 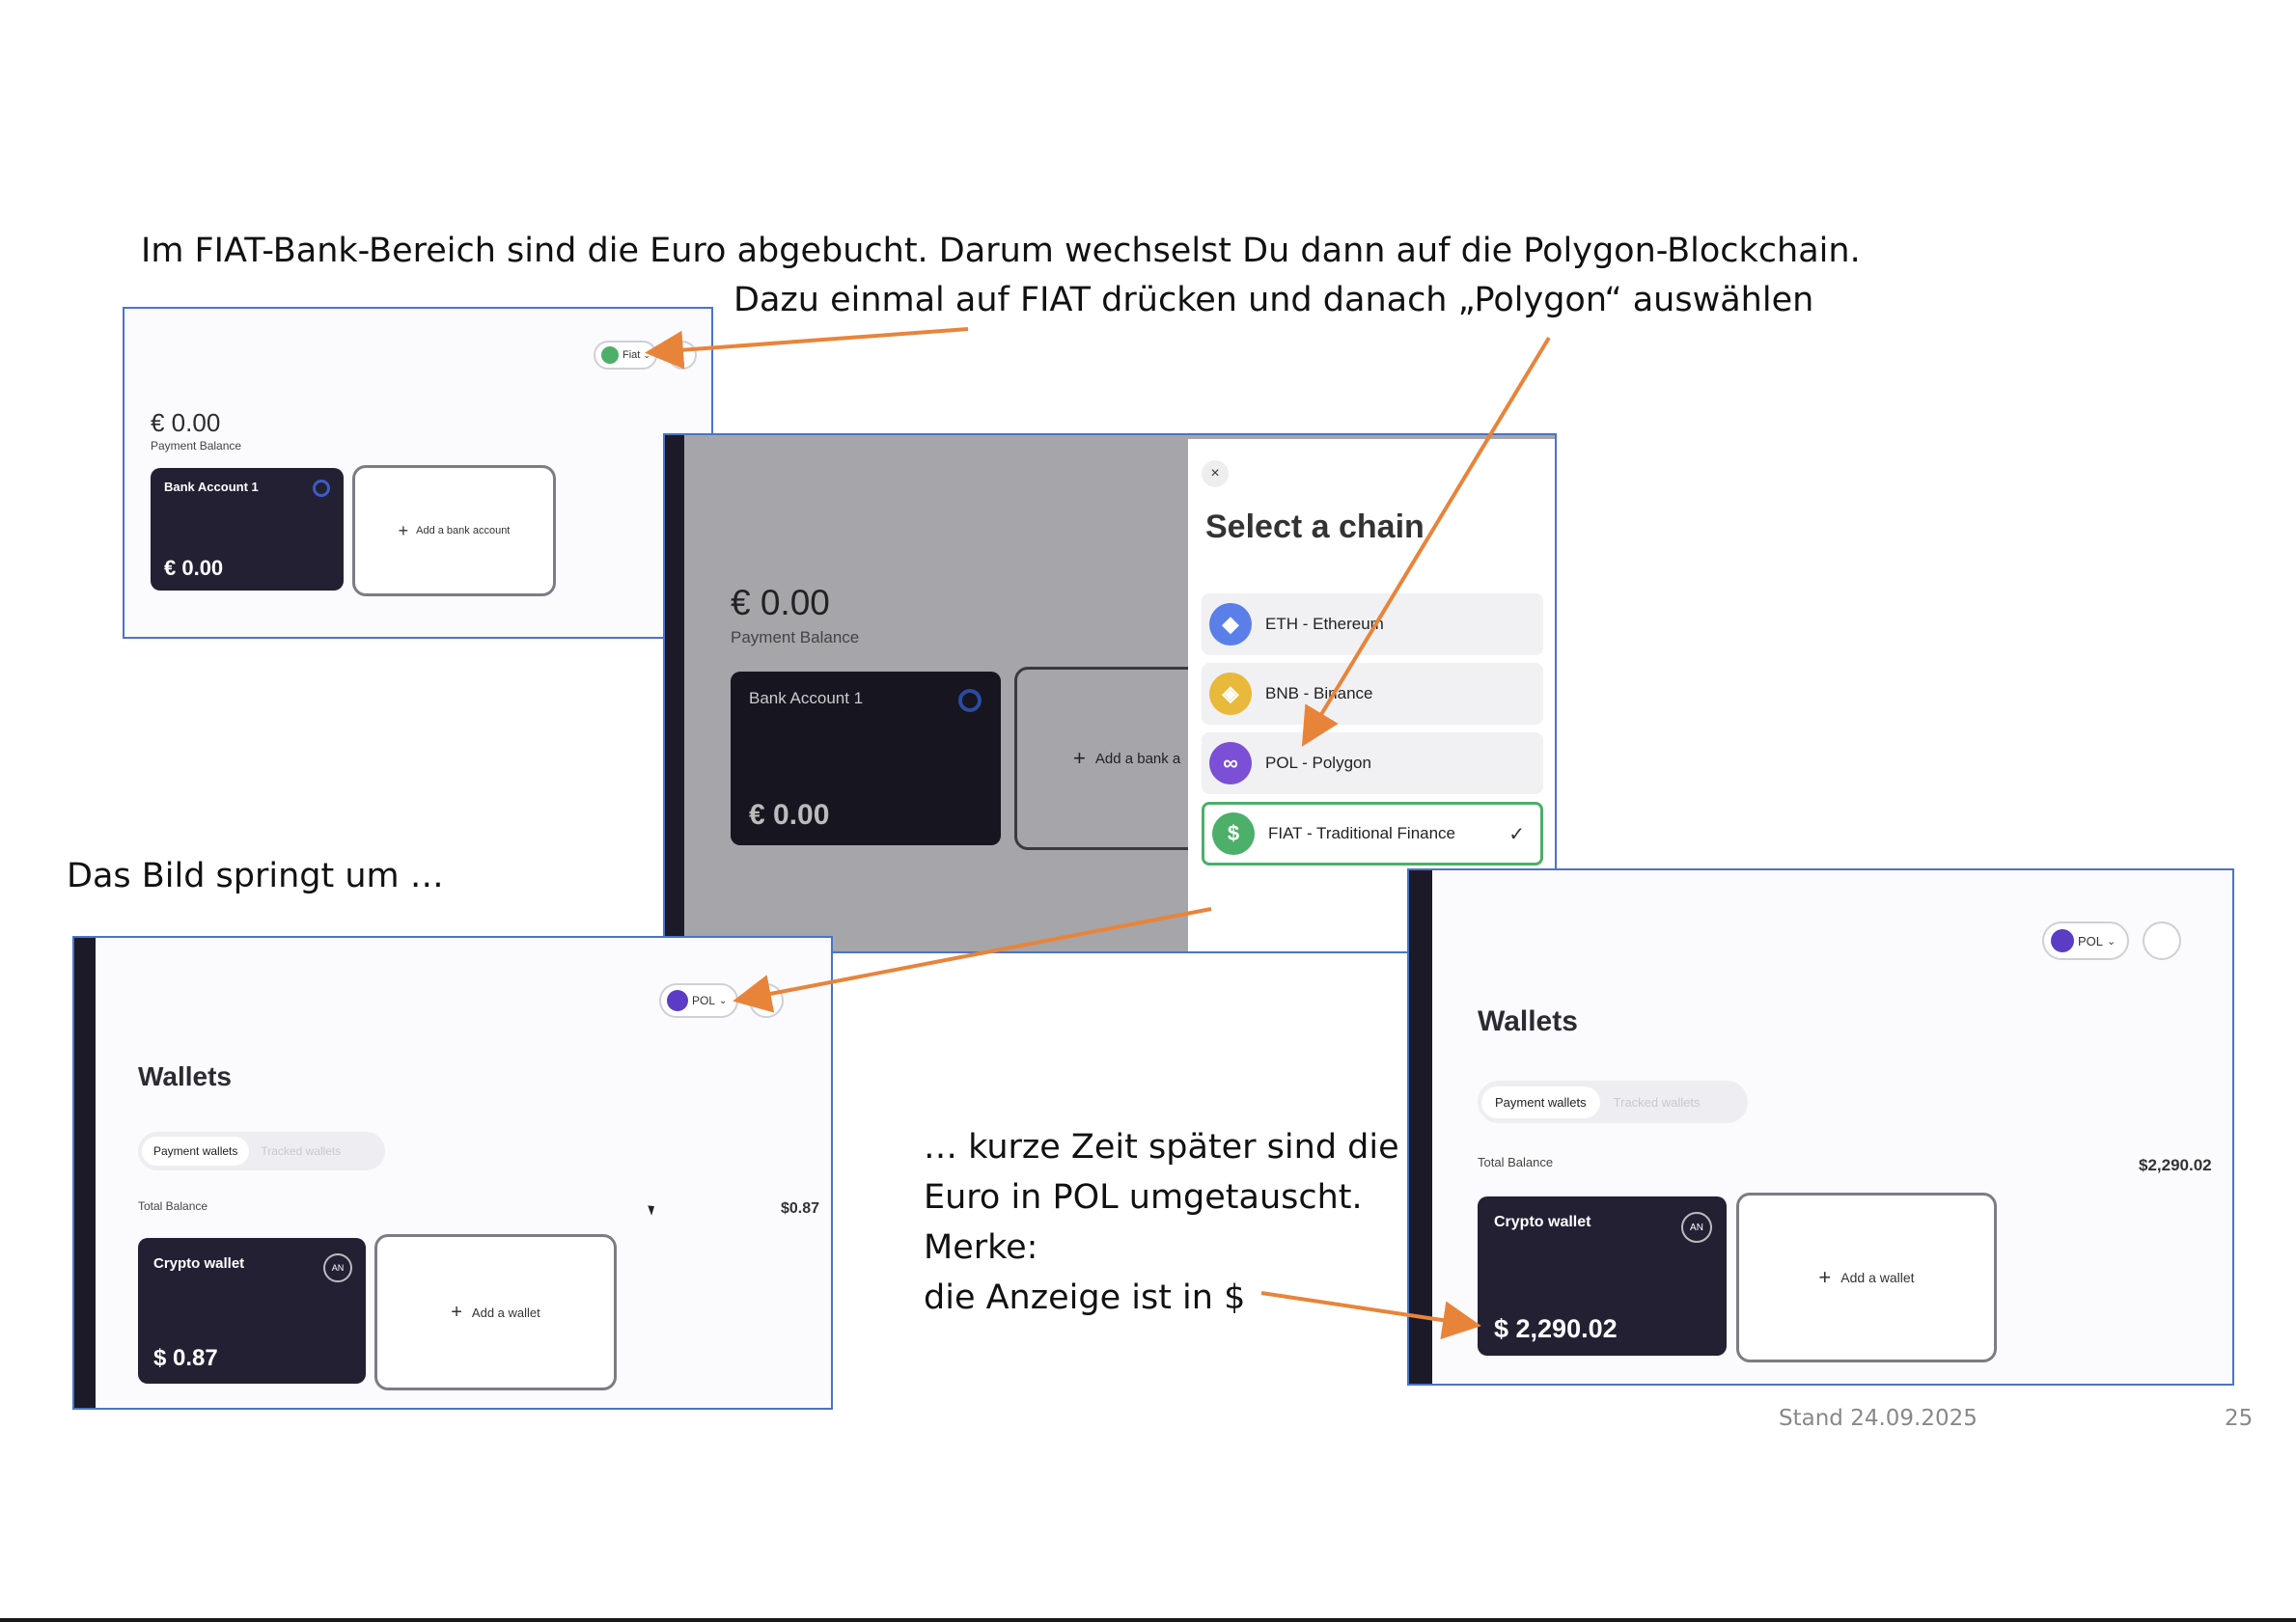 What do you see at coordinates (1148, 1620) in the screenshot?
I see `bottom-border` at bounding box center [1148, 1620].